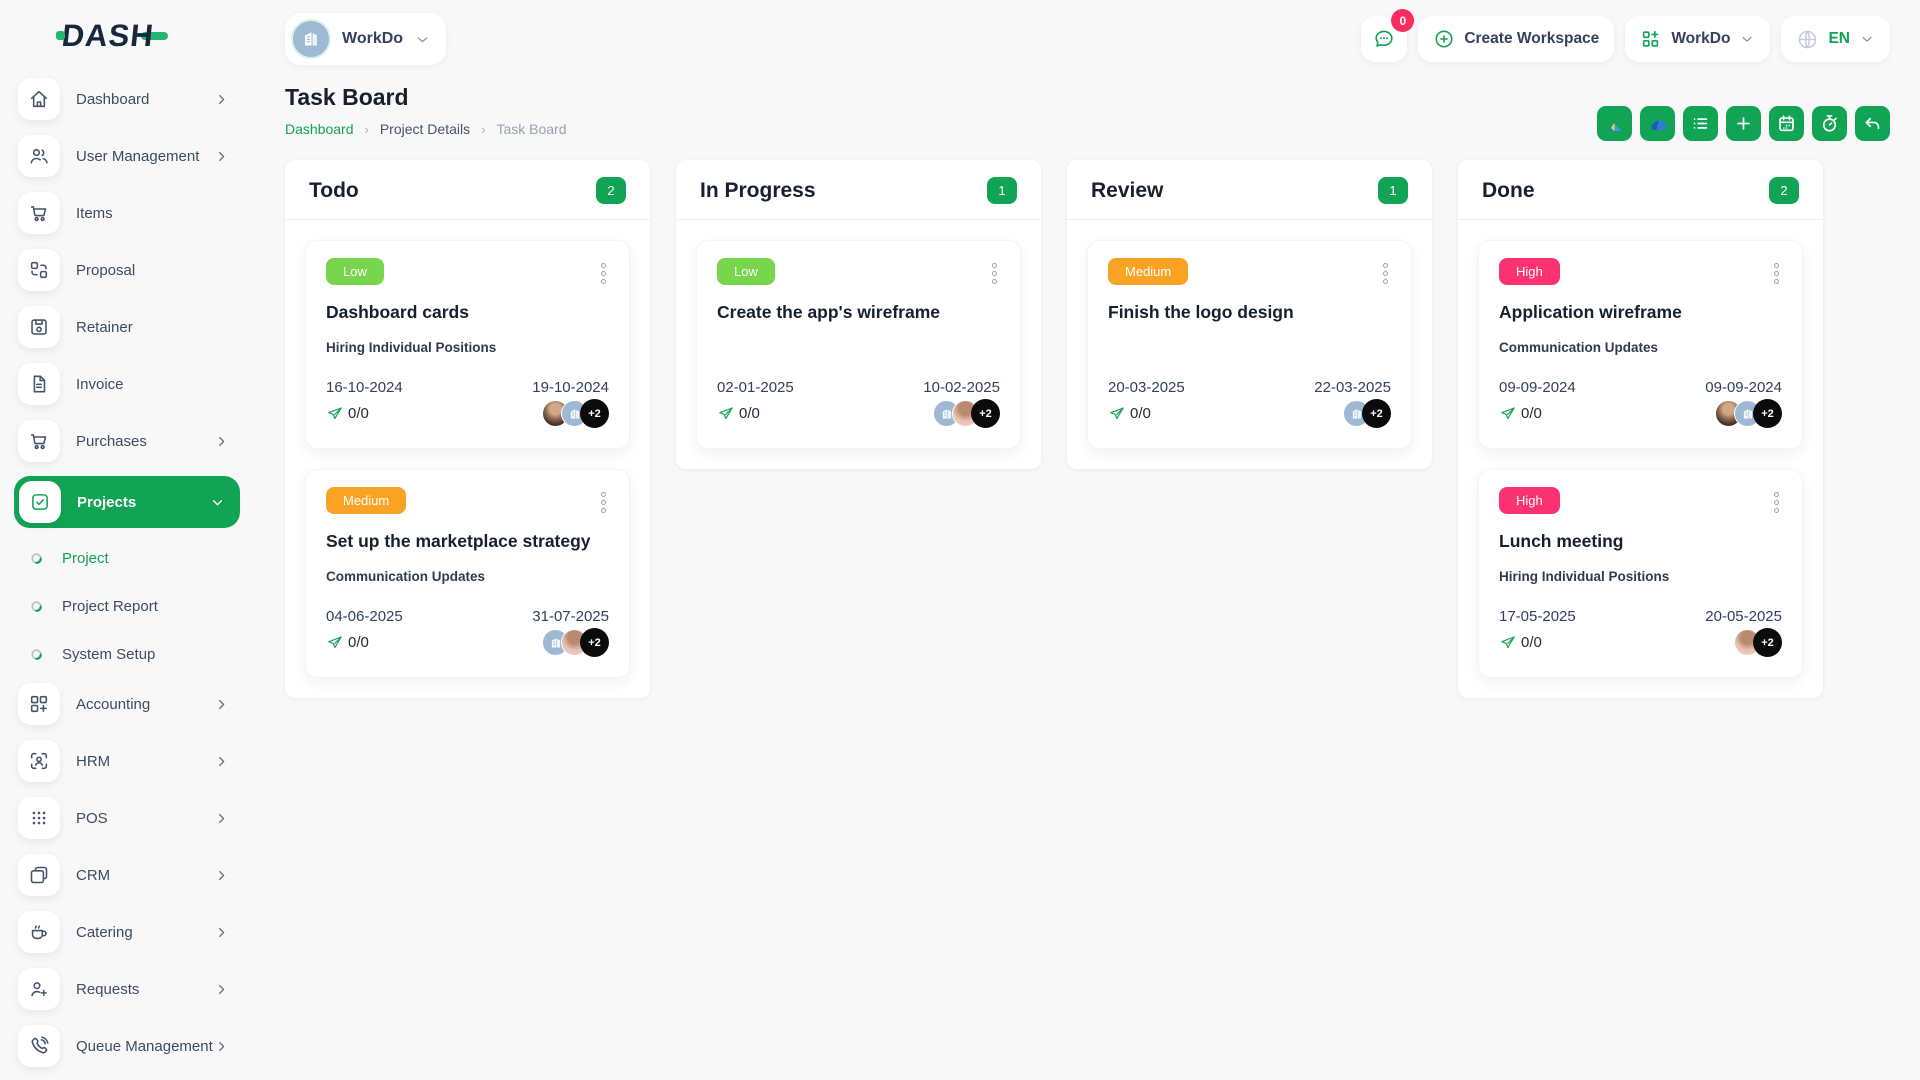 The image size is (1920, 1080). Describe the element at coordinates (135, 654) in the screenshot. I see `sidebar-subitem-system-setup: System Setup` at that location.